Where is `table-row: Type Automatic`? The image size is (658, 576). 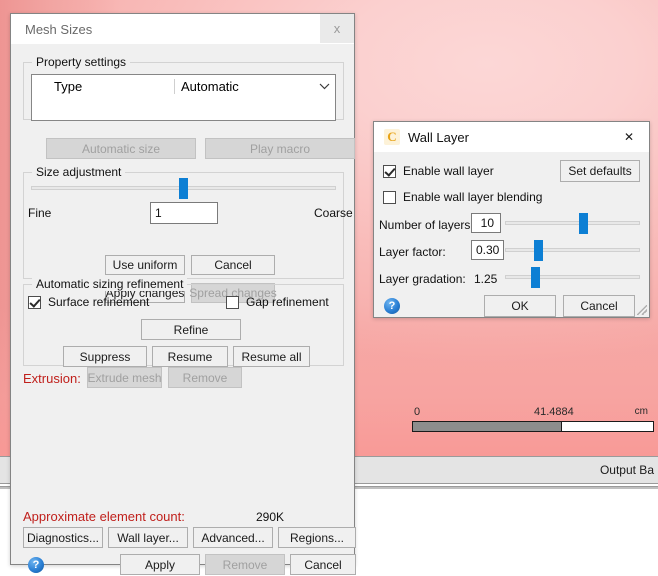 table-row: Type Automatic is located at coordinates (183, 86).